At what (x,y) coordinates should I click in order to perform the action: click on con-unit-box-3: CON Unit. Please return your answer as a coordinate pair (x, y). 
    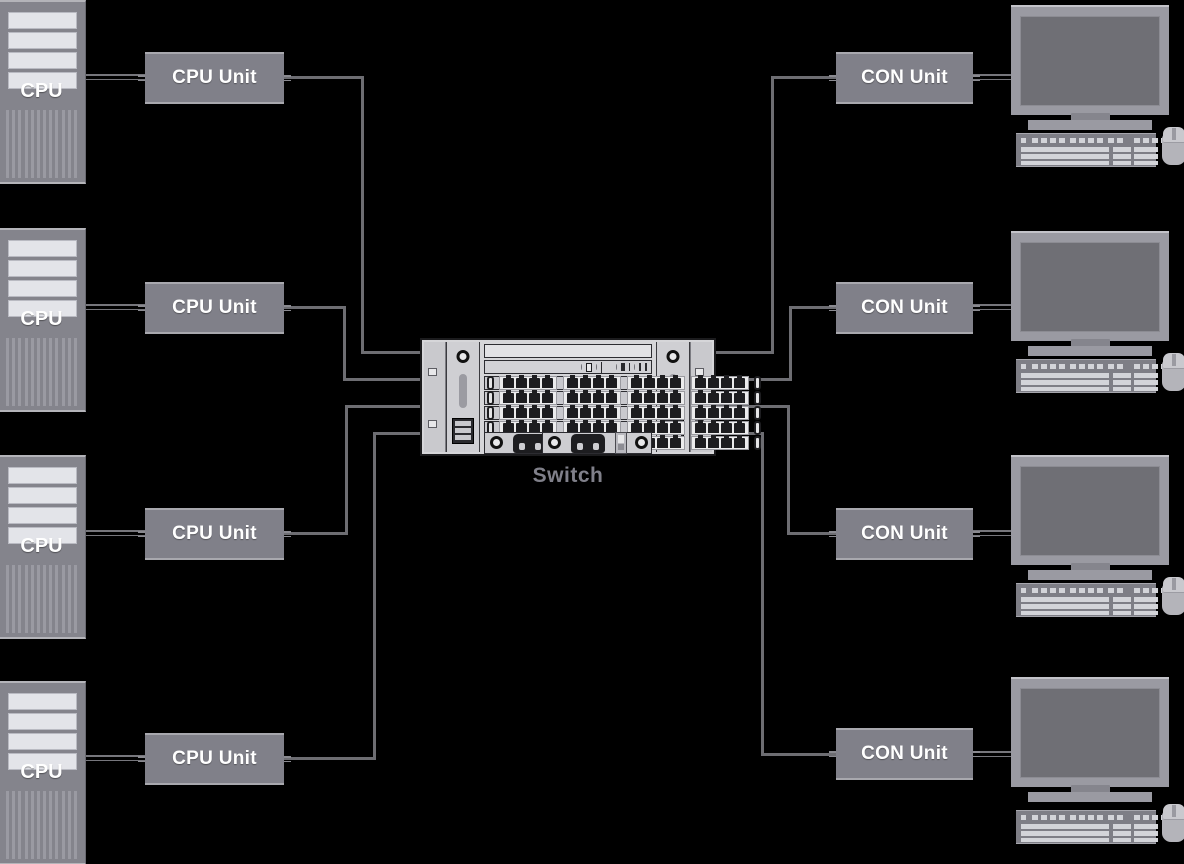
    Looking at the image, I should click on (904, 534).